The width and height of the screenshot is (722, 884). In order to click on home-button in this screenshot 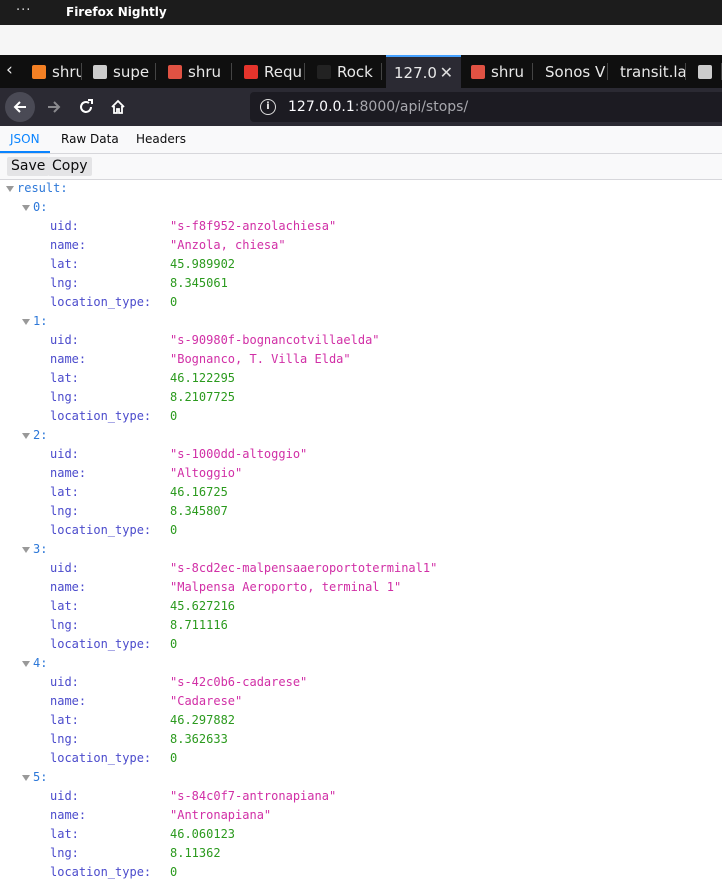, I will do `click(118, 107)`.